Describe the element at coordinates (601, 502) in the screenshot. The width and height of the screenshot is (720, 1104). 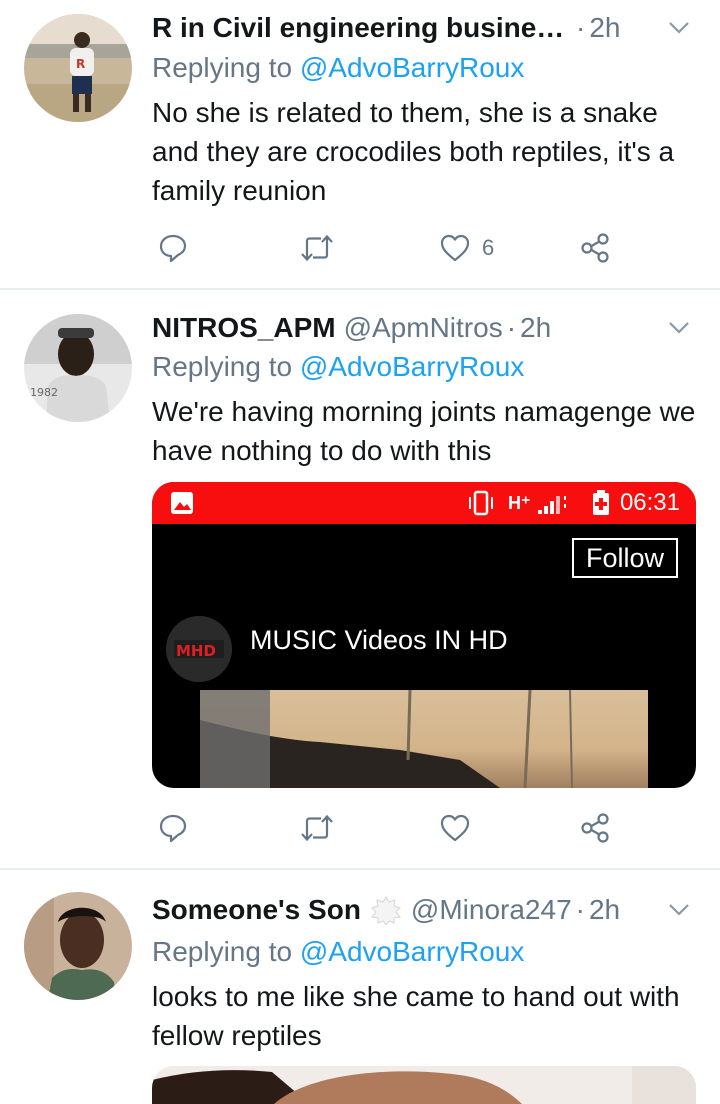
I see `battery-icon` at that location.